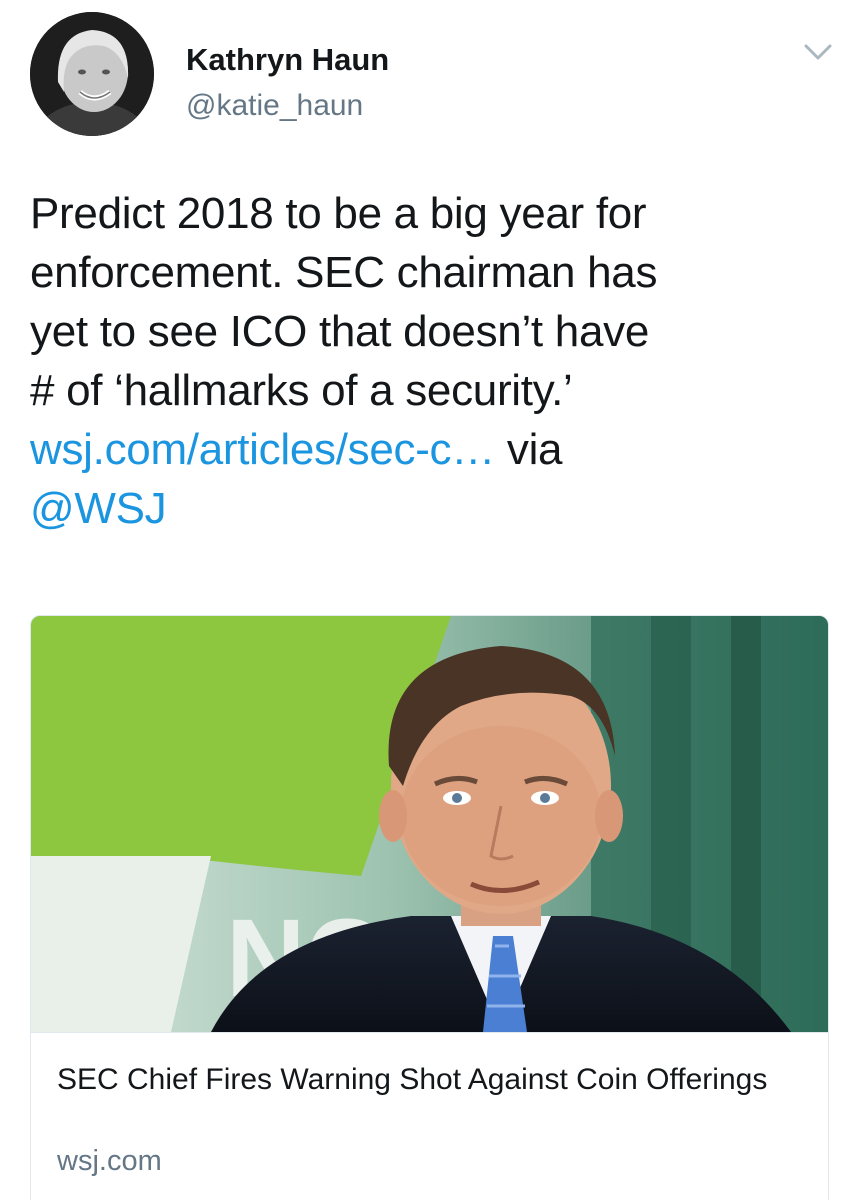  Describe the element at coordinates (301, 390) in the screenshot. I see `tweet-text-line: # of ‘hallmarks of a security.’` at that location.